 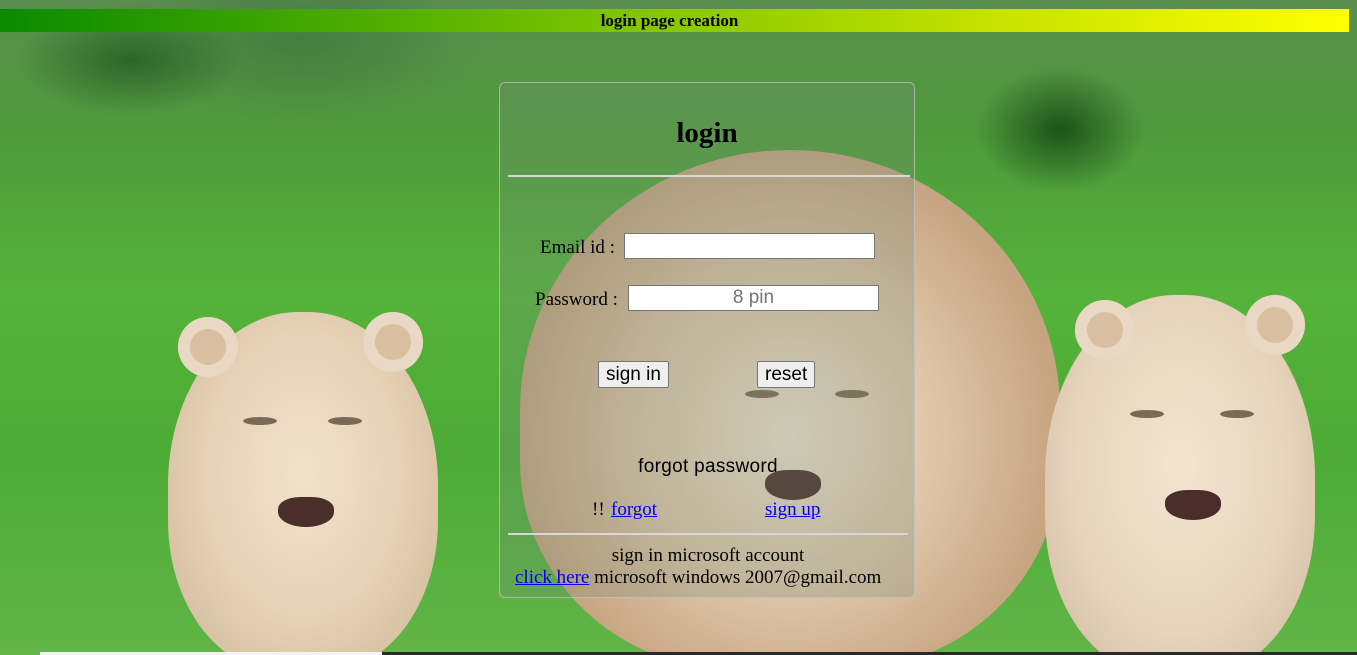 What do you see at coordinates (577, 247) in the screenshot?
I see `email-label: Email id :` at bounding box center [577, 247].